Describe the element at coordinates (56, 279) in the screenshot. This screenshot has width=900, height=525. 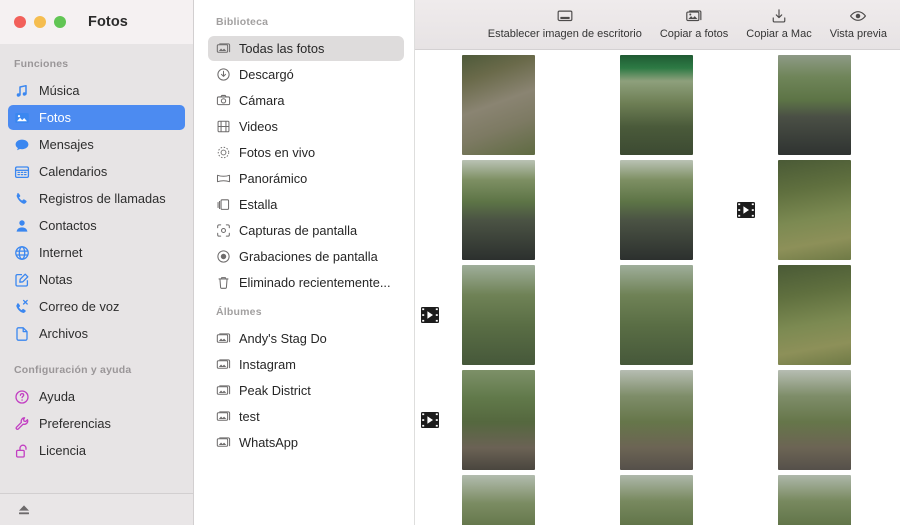
I see `sidebar-item-label: Notas` at that location.